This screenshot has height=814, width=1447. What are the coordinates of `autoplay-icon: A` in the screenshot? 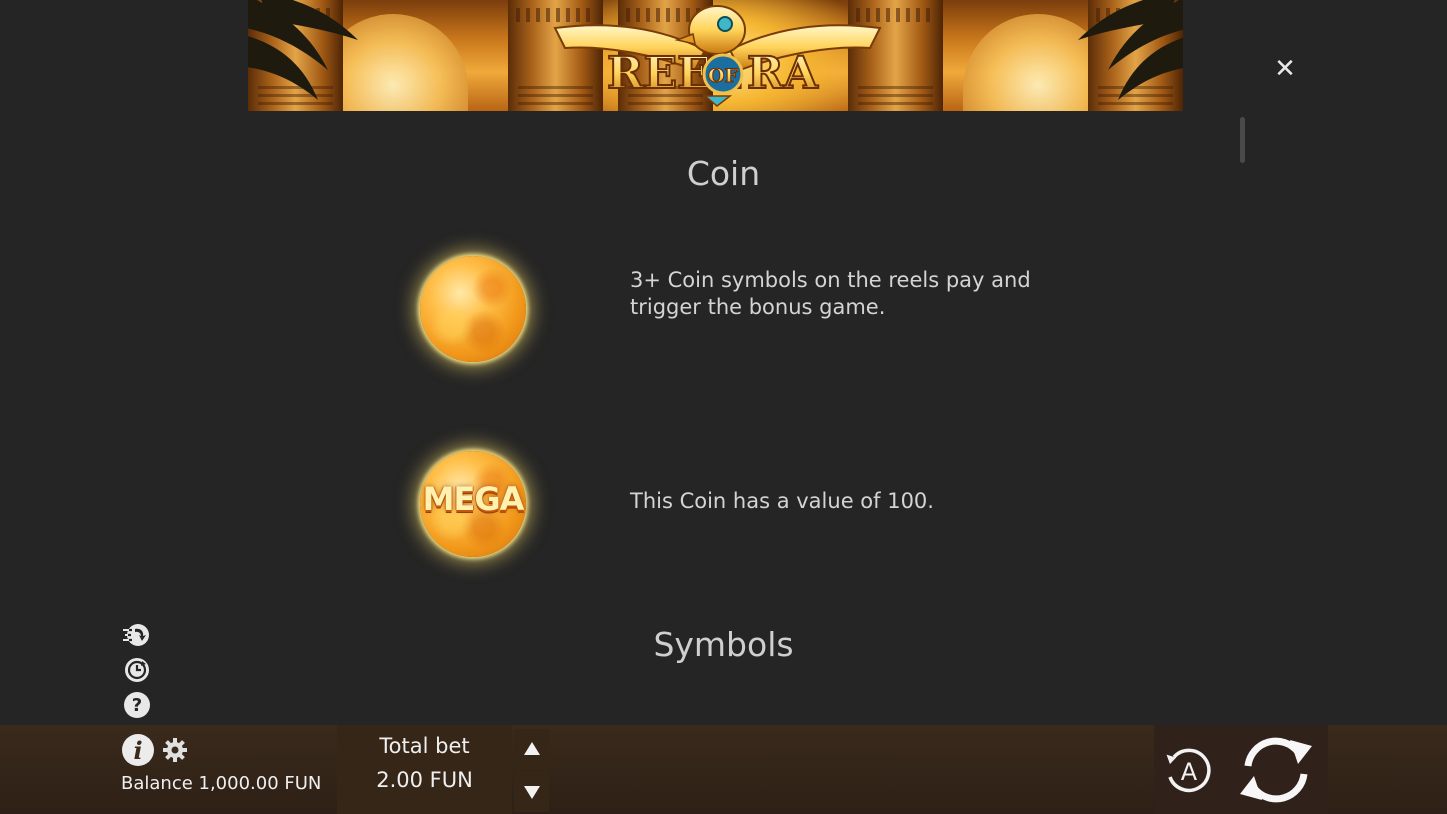 It's located at (1188, 771).